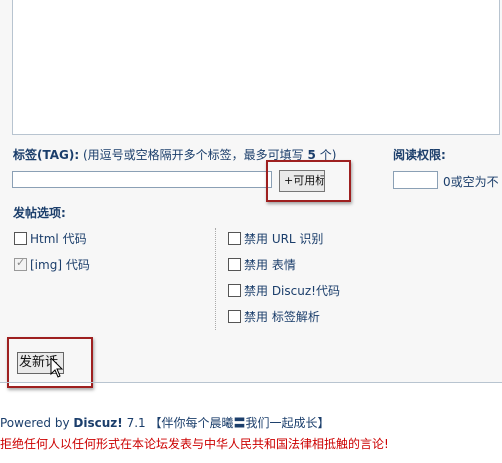 This screenshot has height=463, width=502. What do you see at coordinates (46, 155) in the screenshot?
I see `tags-label: 标签(TAG):` at bounding box center [46, 155].